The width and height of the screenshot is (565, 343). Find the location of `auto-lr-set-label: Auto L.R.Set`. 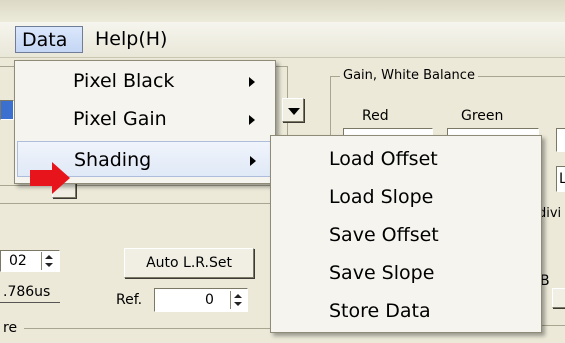

auto-lr-set-label: Auto L.R.Set is located at coordinates (189, 263).